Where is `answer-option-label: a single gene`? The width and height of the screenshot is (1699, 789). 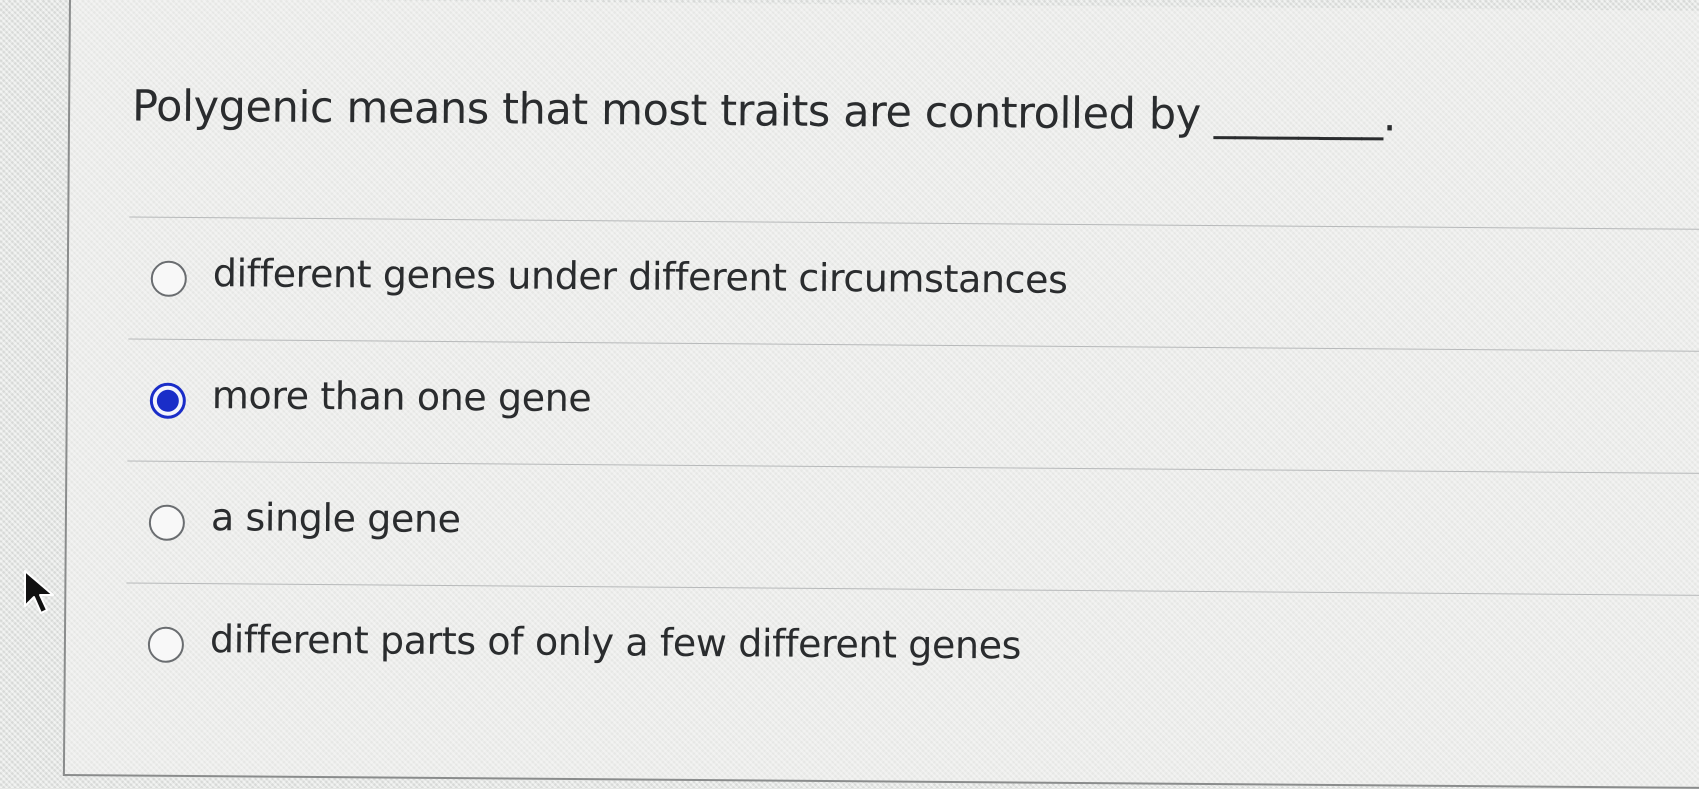
answer-option-label: a single gene is located at coordinates (335, 518).